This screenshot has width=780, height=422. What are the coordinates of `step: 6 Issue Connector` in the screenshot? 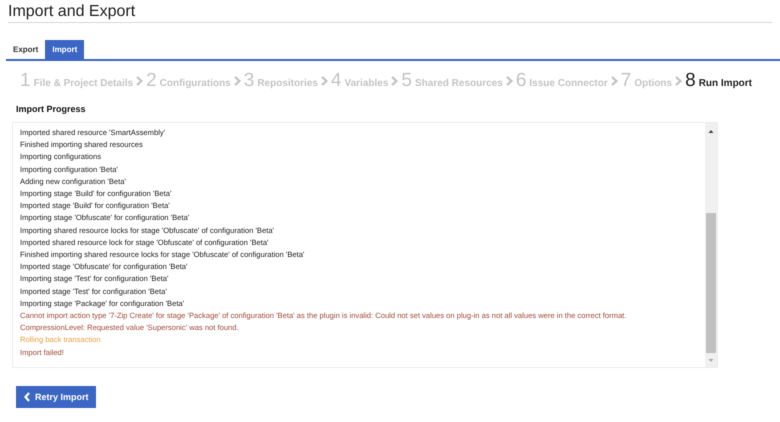 It's located at (562, 80).